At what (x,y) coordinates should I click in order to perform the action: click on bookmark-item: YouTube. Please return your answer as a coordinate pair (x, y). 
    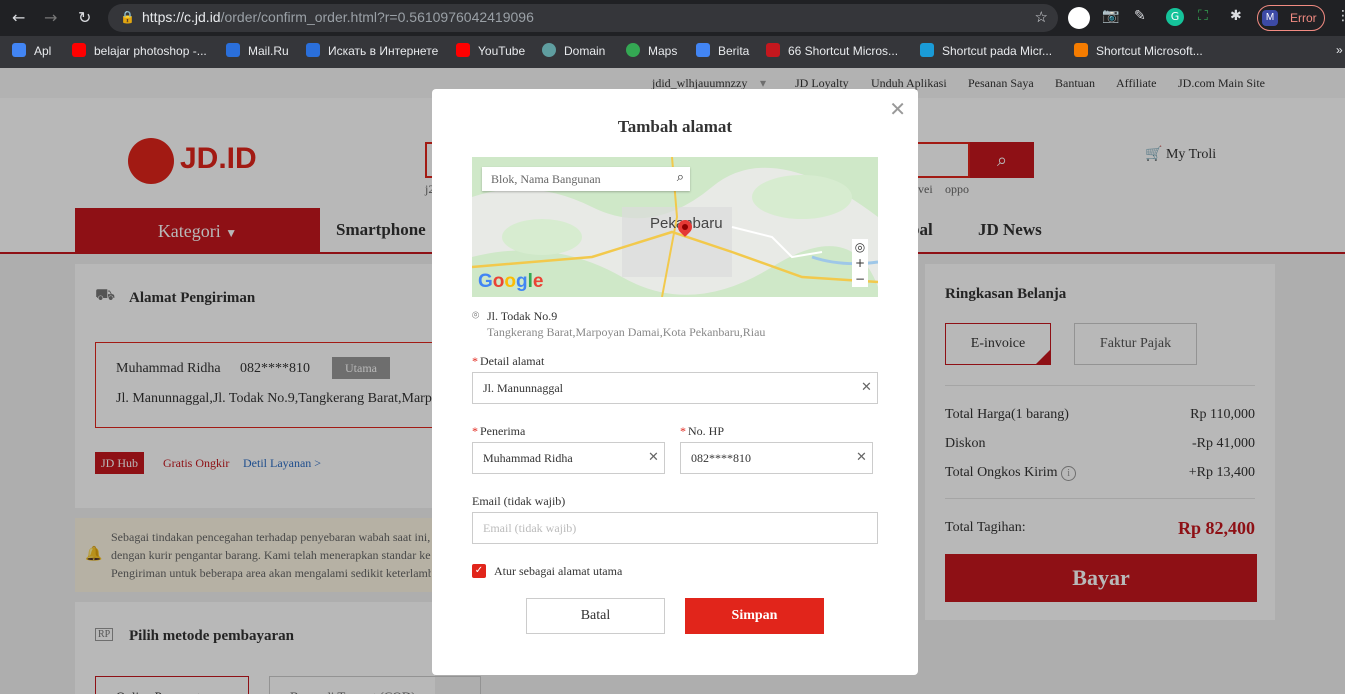
    Looking at the image, I should click on (490, 50).